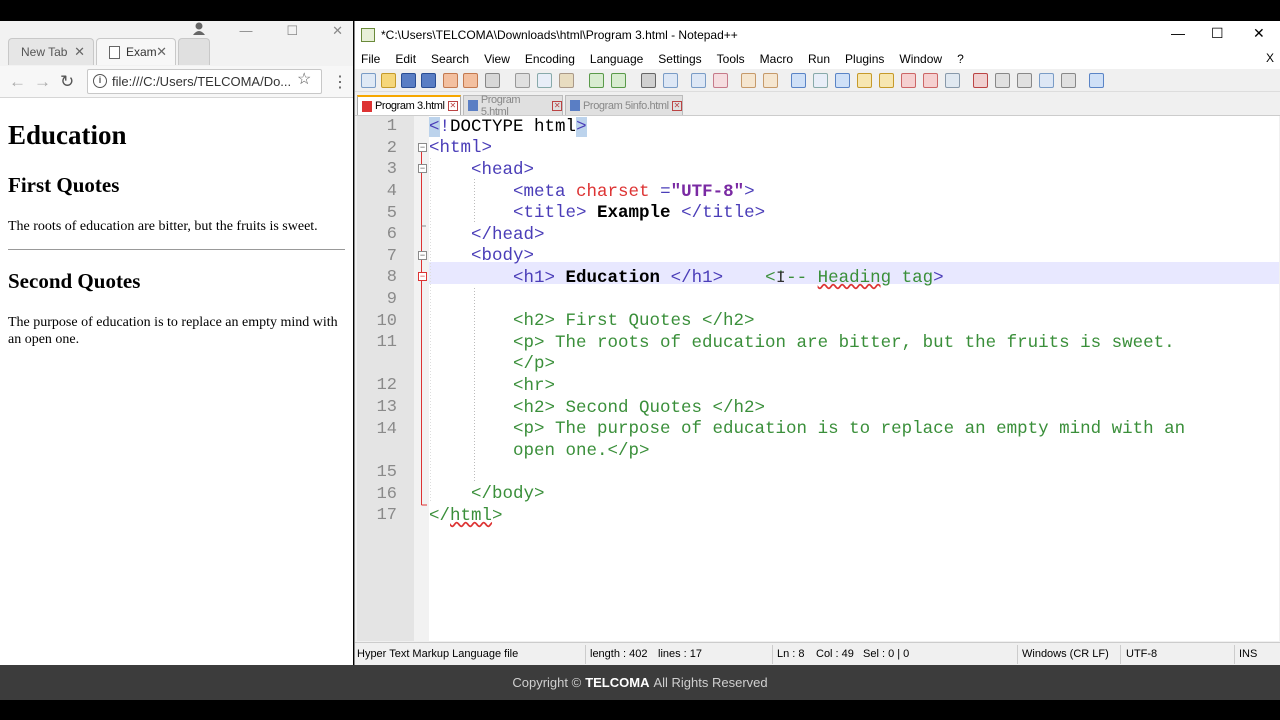 The height and width of the screenshot is (720, 1280). Describe the element at coordinates (908, 80) in the screenshot. I see `folder-workspace-icon` at that location.